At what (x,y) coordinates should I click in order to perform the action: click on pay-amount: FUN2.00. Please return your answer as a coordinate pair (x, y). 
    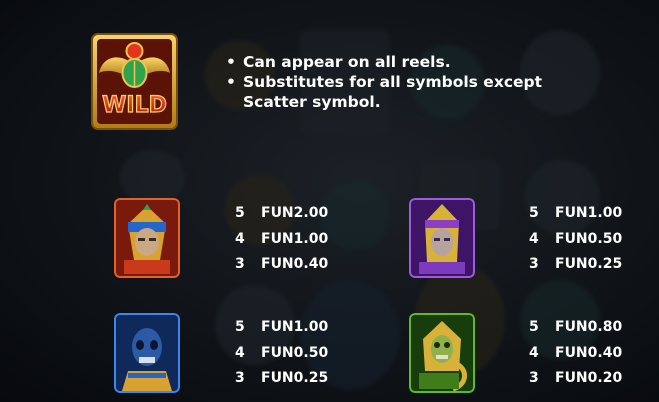
    Looking at the image, I should click on (295, 213).